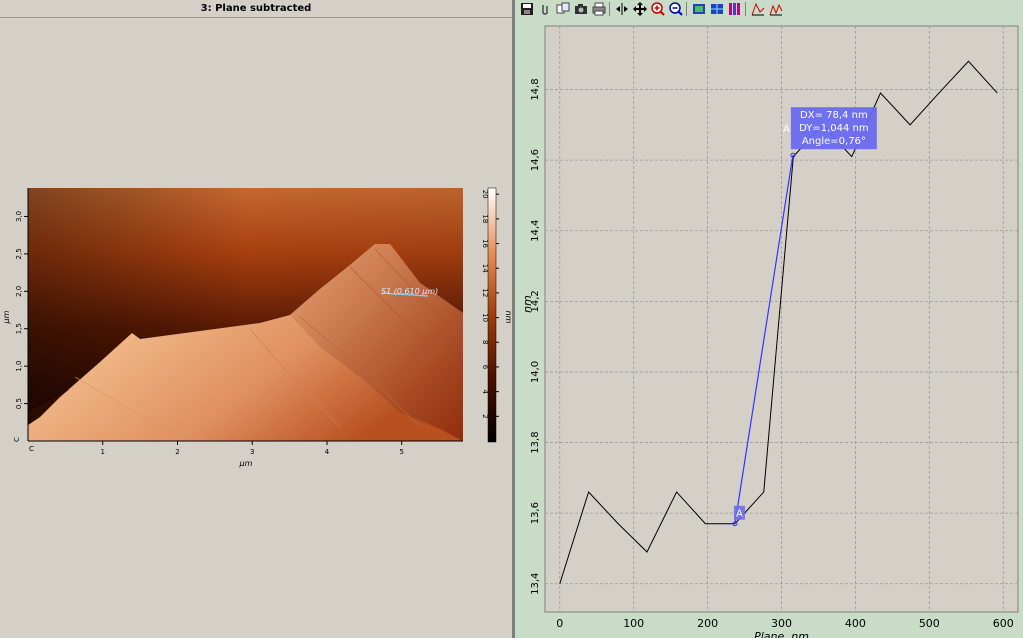 This screenshot has height=638, width=1023. What do you see at coordinates (177, 452) in the screenshot?
I see `image-x-tick-label: 2` at bounding box center [177, 452].